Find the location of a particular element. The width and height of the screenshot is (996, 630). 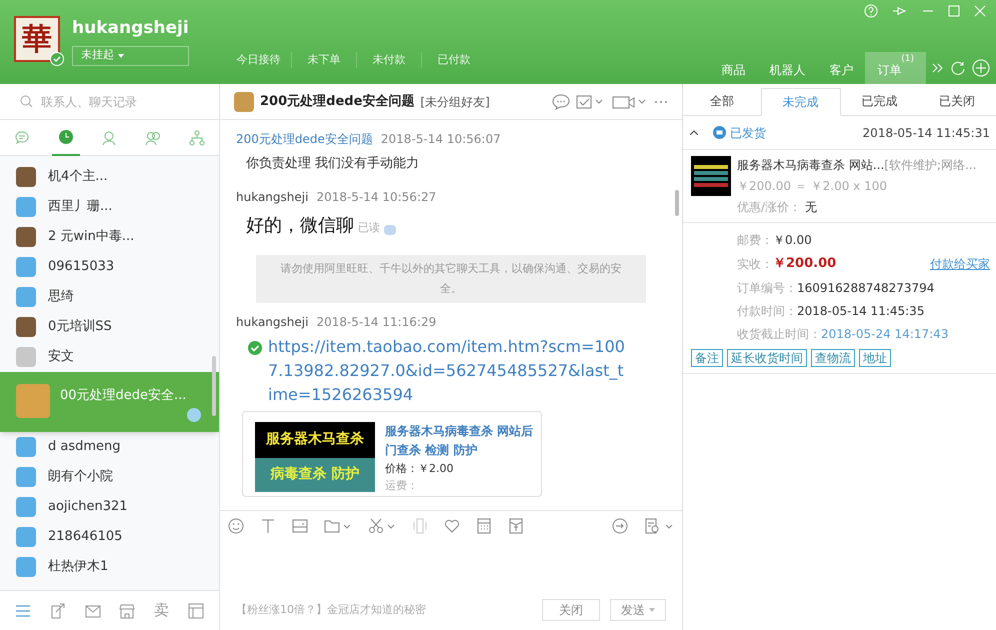

contact-item: d asdmeng is located at coordinates (109, 447).